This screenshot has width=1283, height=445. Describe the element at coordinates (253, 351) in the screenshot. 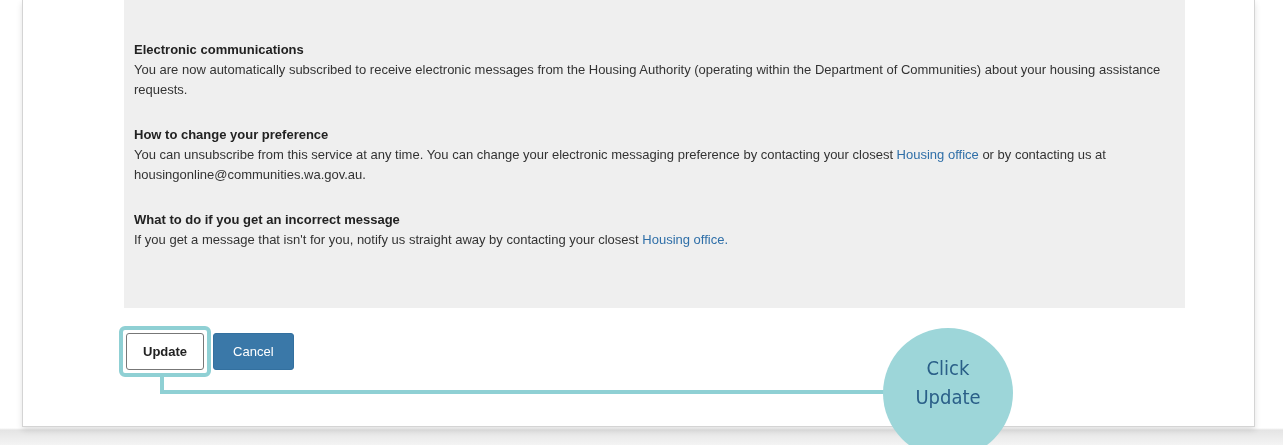

I see `cancel-button: Cancel` at that location.